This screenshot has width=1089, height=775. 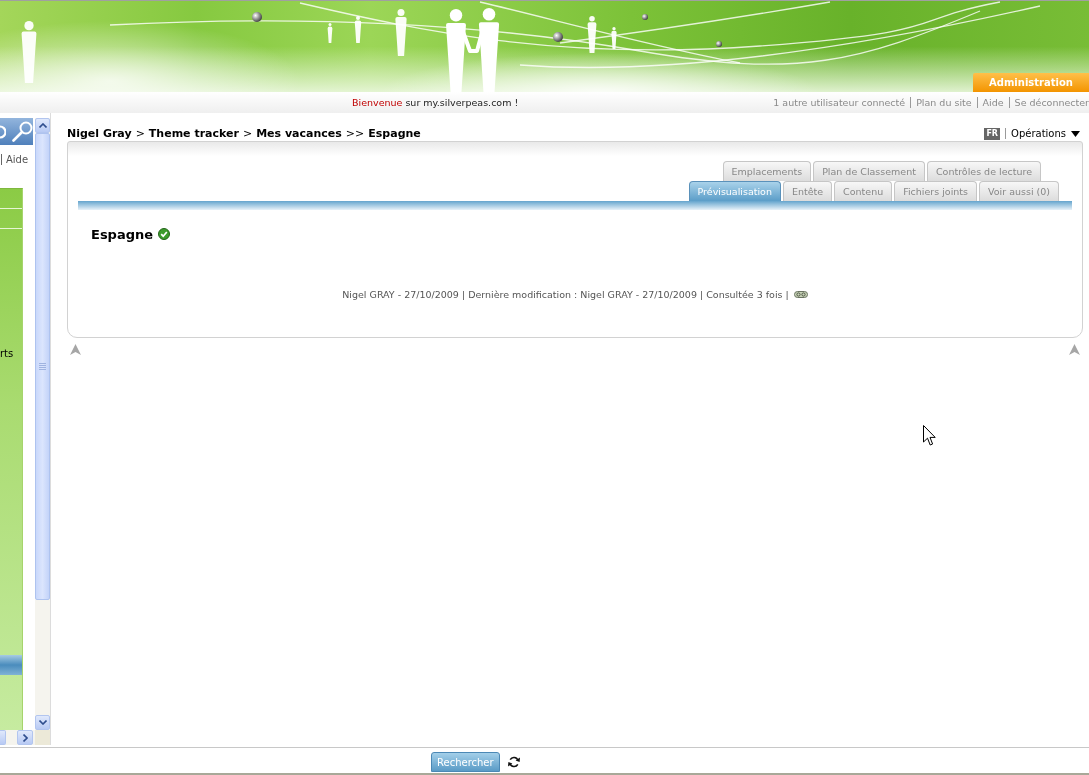 What do you see at coordinates (983, 171) in the screenshot?
I see `tab: Contrôles de lecture` at bounding box center [983, 171].